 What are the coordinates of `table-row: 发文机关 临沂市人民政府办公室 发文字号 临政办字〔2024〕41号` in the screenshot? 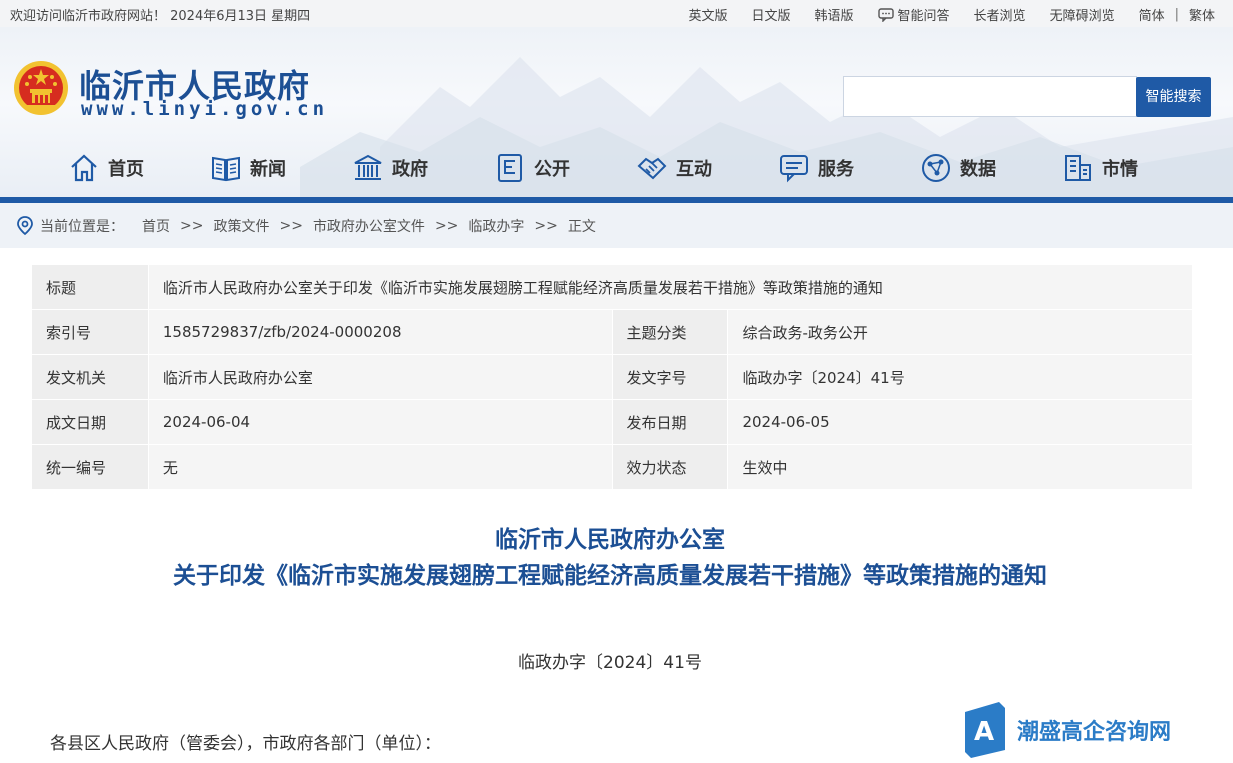 It's located at (612, 377).